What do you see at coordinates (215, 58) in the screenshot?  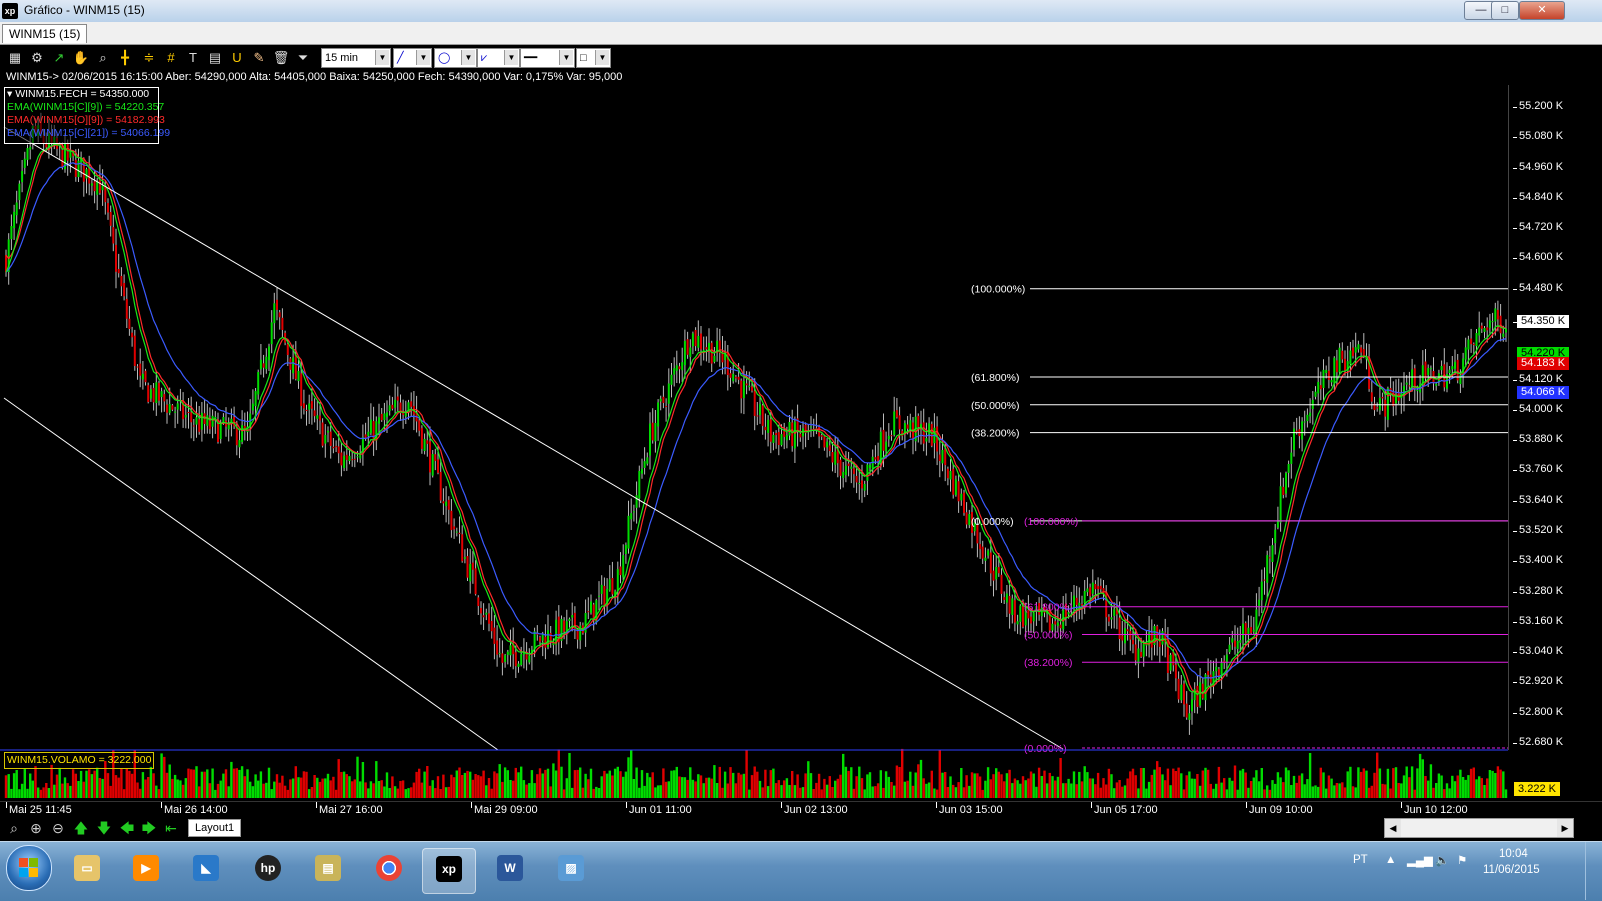 I see `calculator-icon: ▤` at bounding box center [215, 58].